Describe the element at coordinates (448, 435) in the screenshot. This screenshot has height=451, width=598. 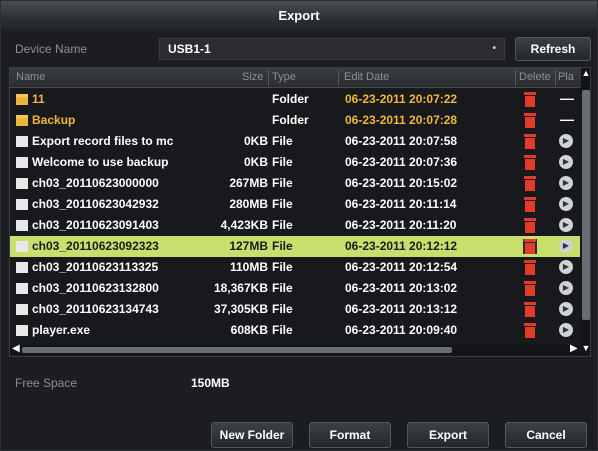
I see `export-button: Export` at that location.